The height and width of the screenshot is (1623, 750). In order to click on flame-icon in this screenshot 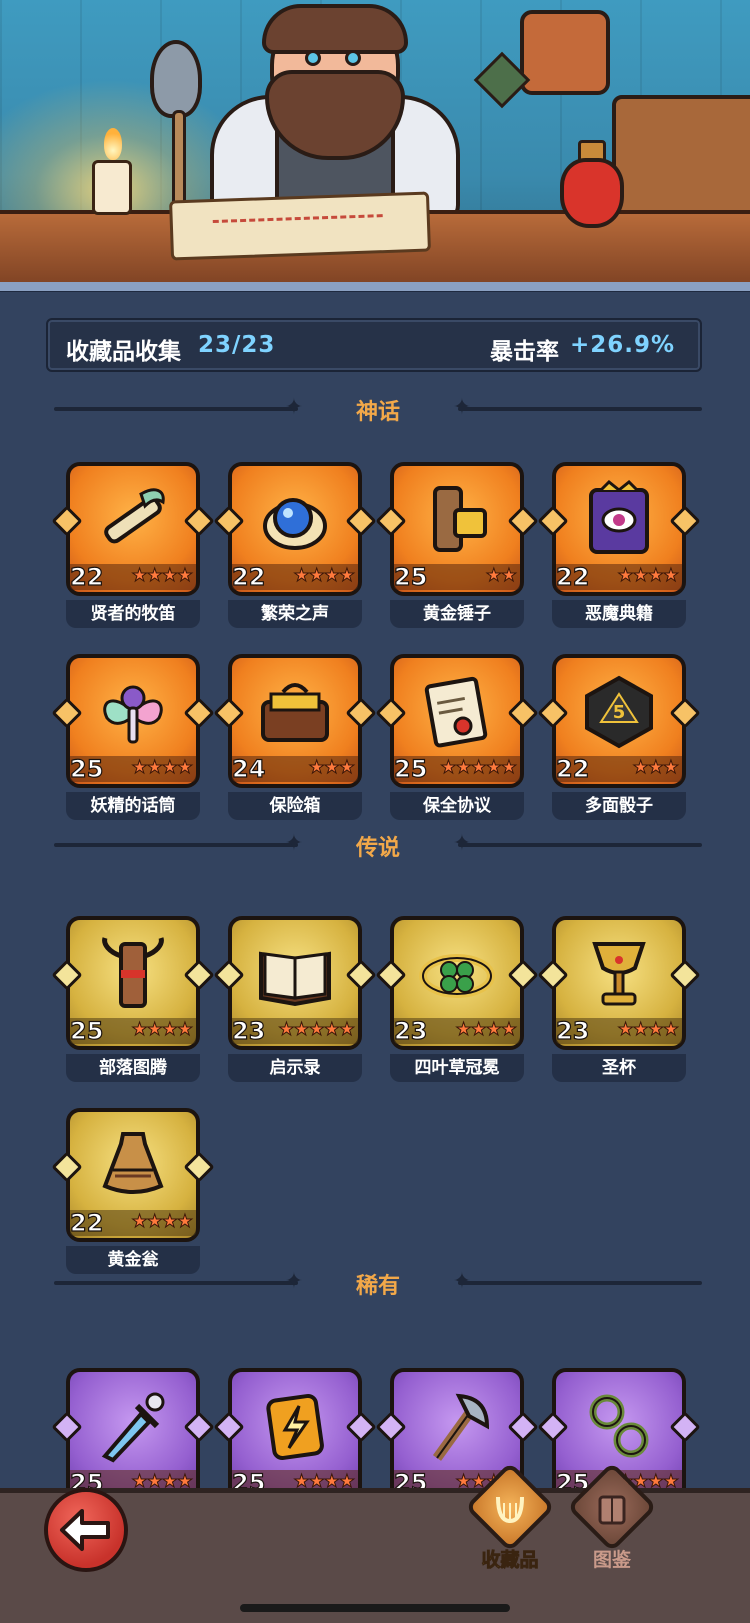, I will do `click(113, 144)`.